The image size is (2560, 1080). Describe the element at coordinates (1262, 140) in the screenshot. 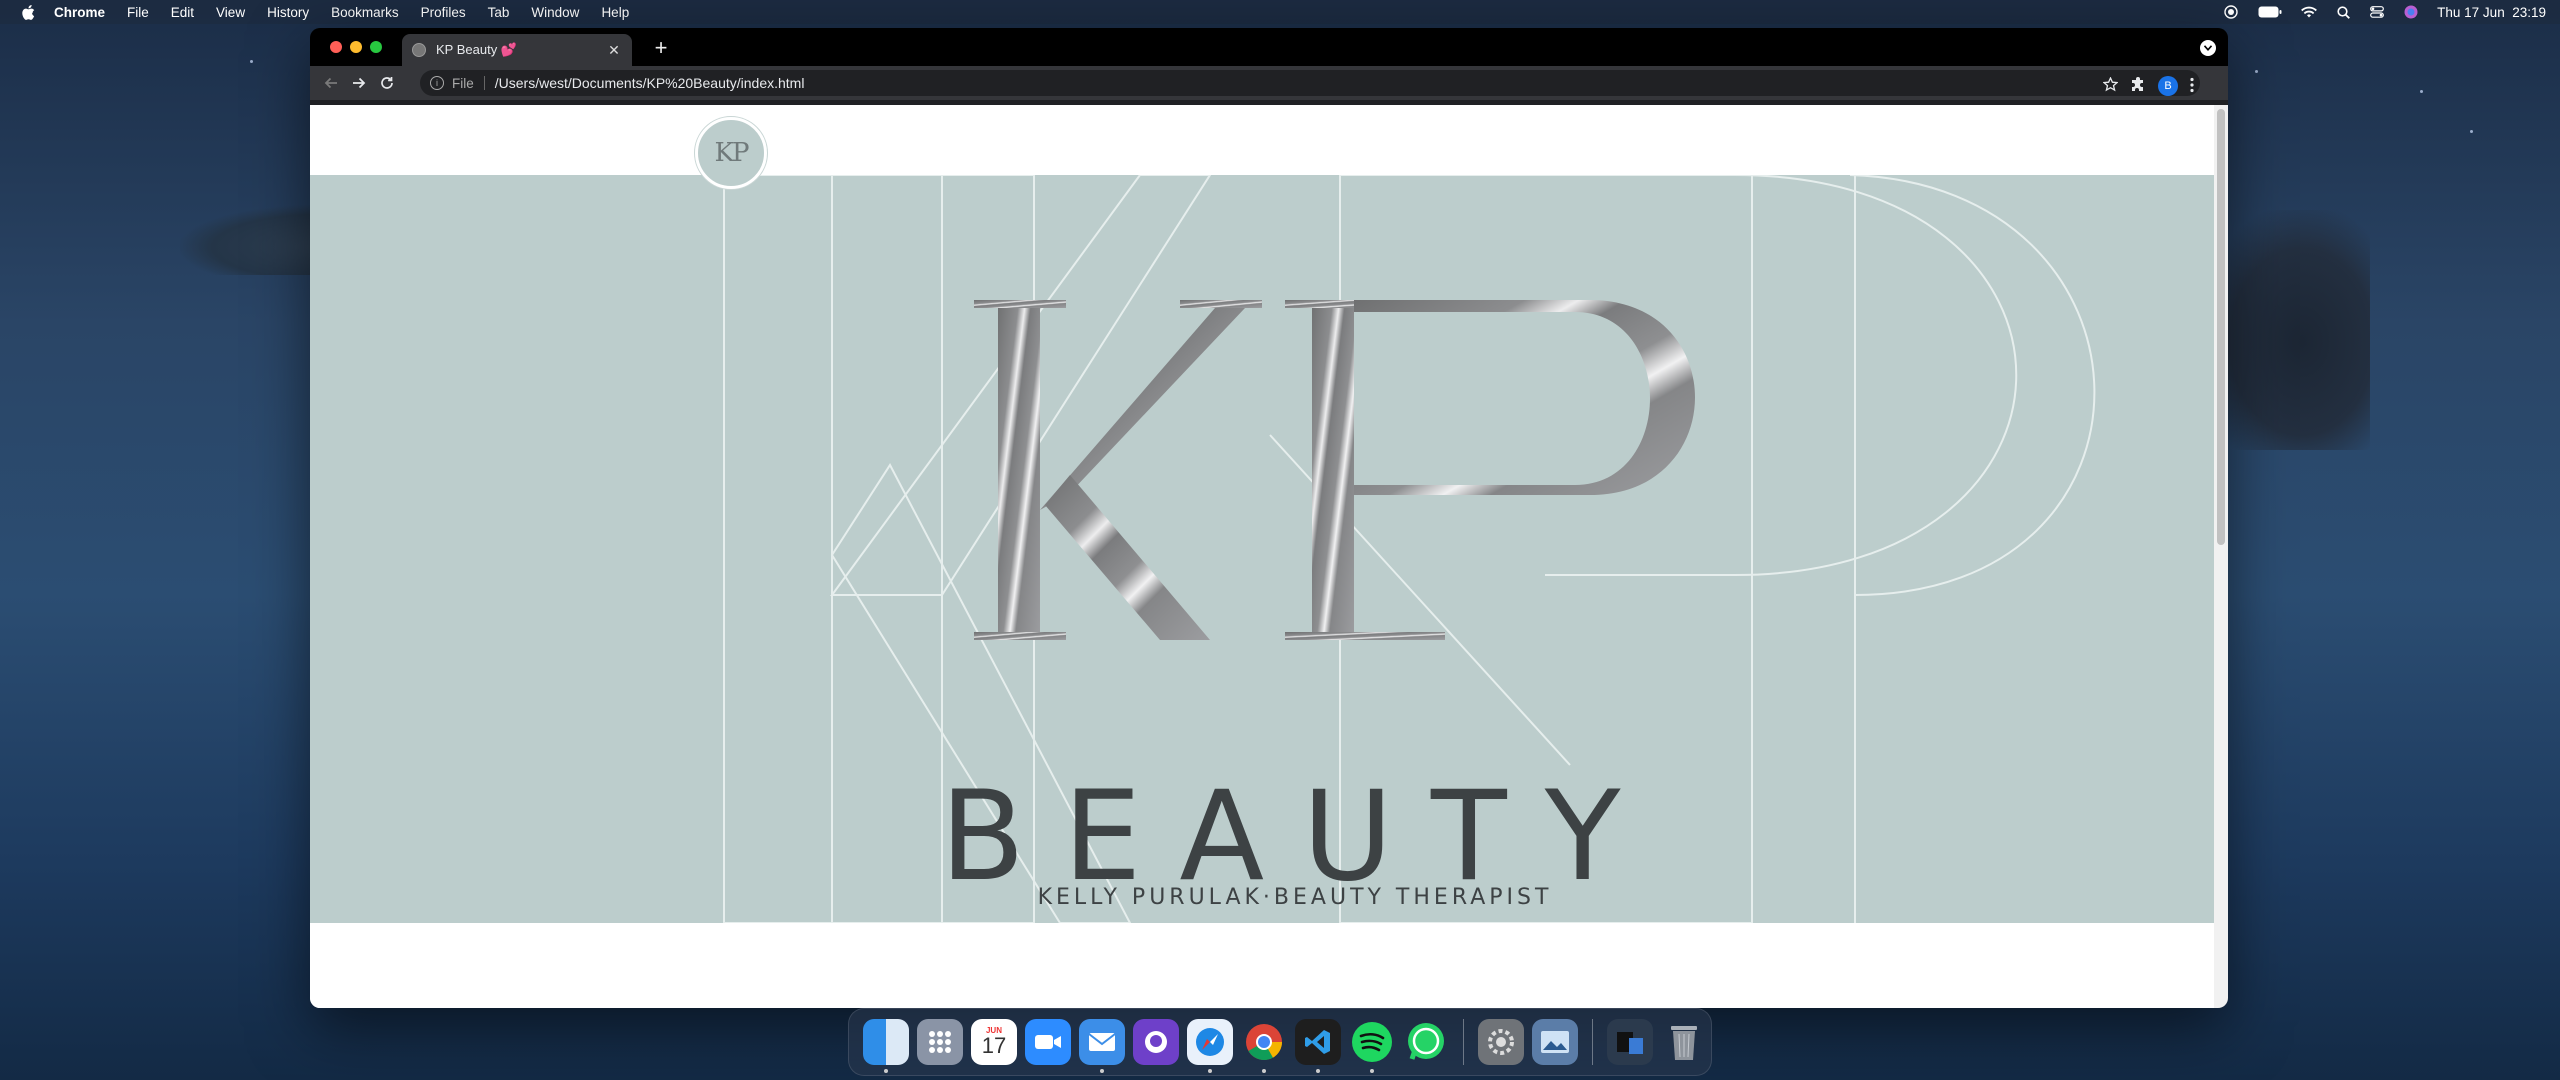

I see `site-header` at that location.